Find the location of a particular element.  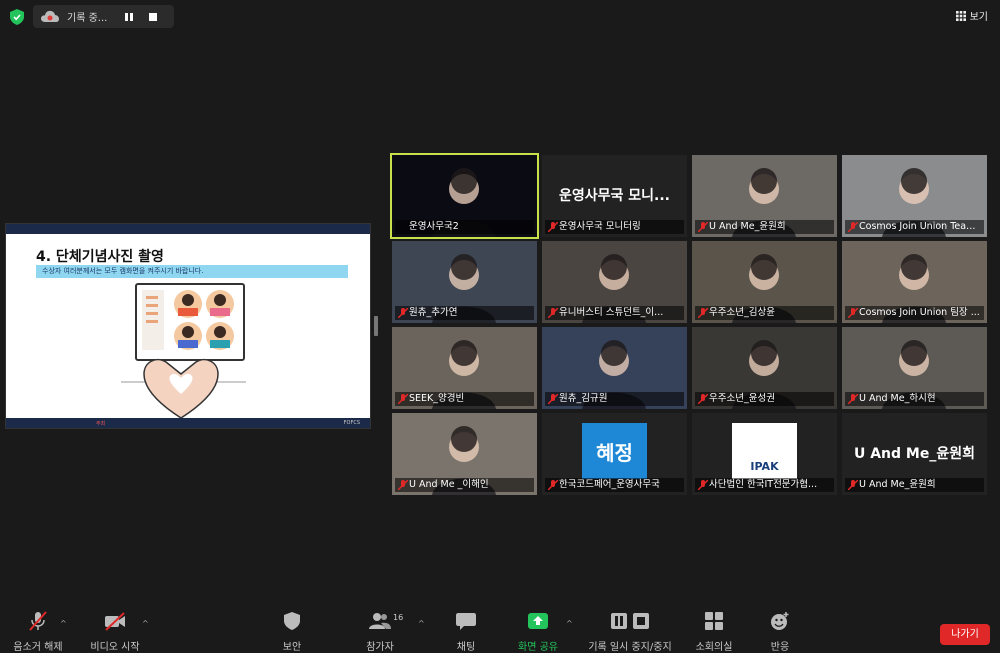

unmute-label: 음소거 해제 is located at coordinates (38, 645).